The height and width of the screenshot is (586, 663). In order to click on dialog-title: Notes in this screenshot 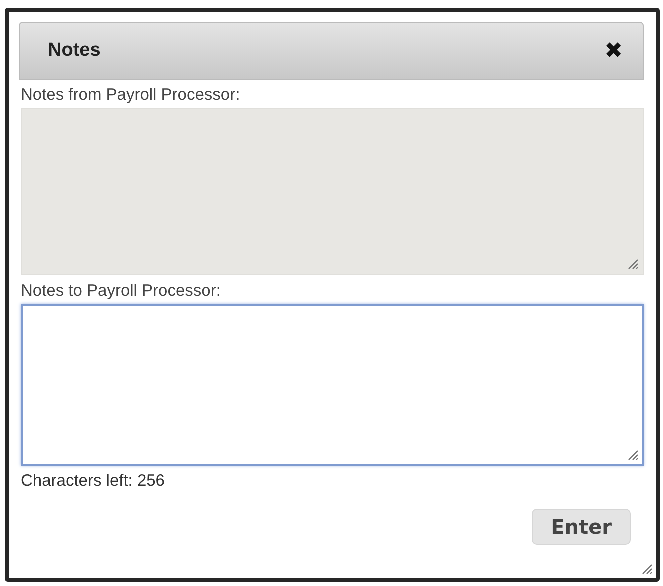, I will do `click(74, 51)`.